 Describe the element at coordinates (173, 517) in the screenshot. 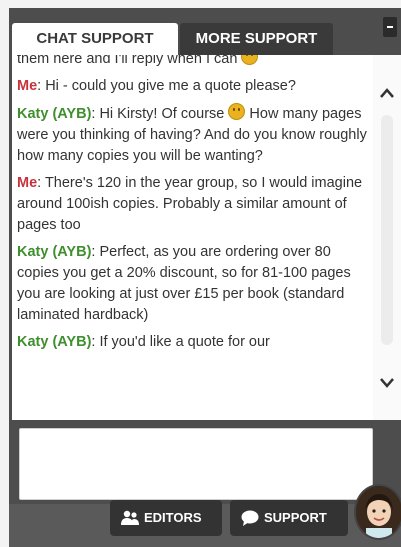

I see `editors-label: EDITORS` at that location.